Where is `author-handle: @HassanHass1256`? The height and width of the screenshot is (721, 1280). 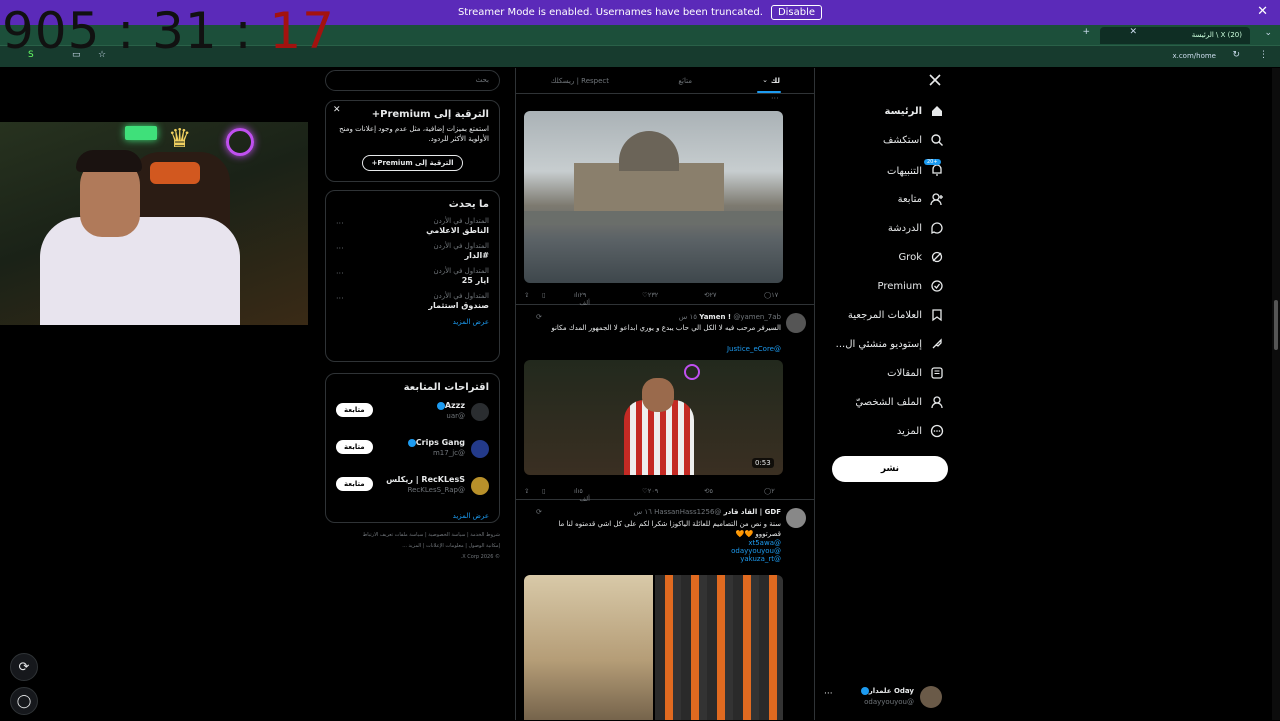
author-handle: @HassanHass1256 is located at coordinates (687, 512).